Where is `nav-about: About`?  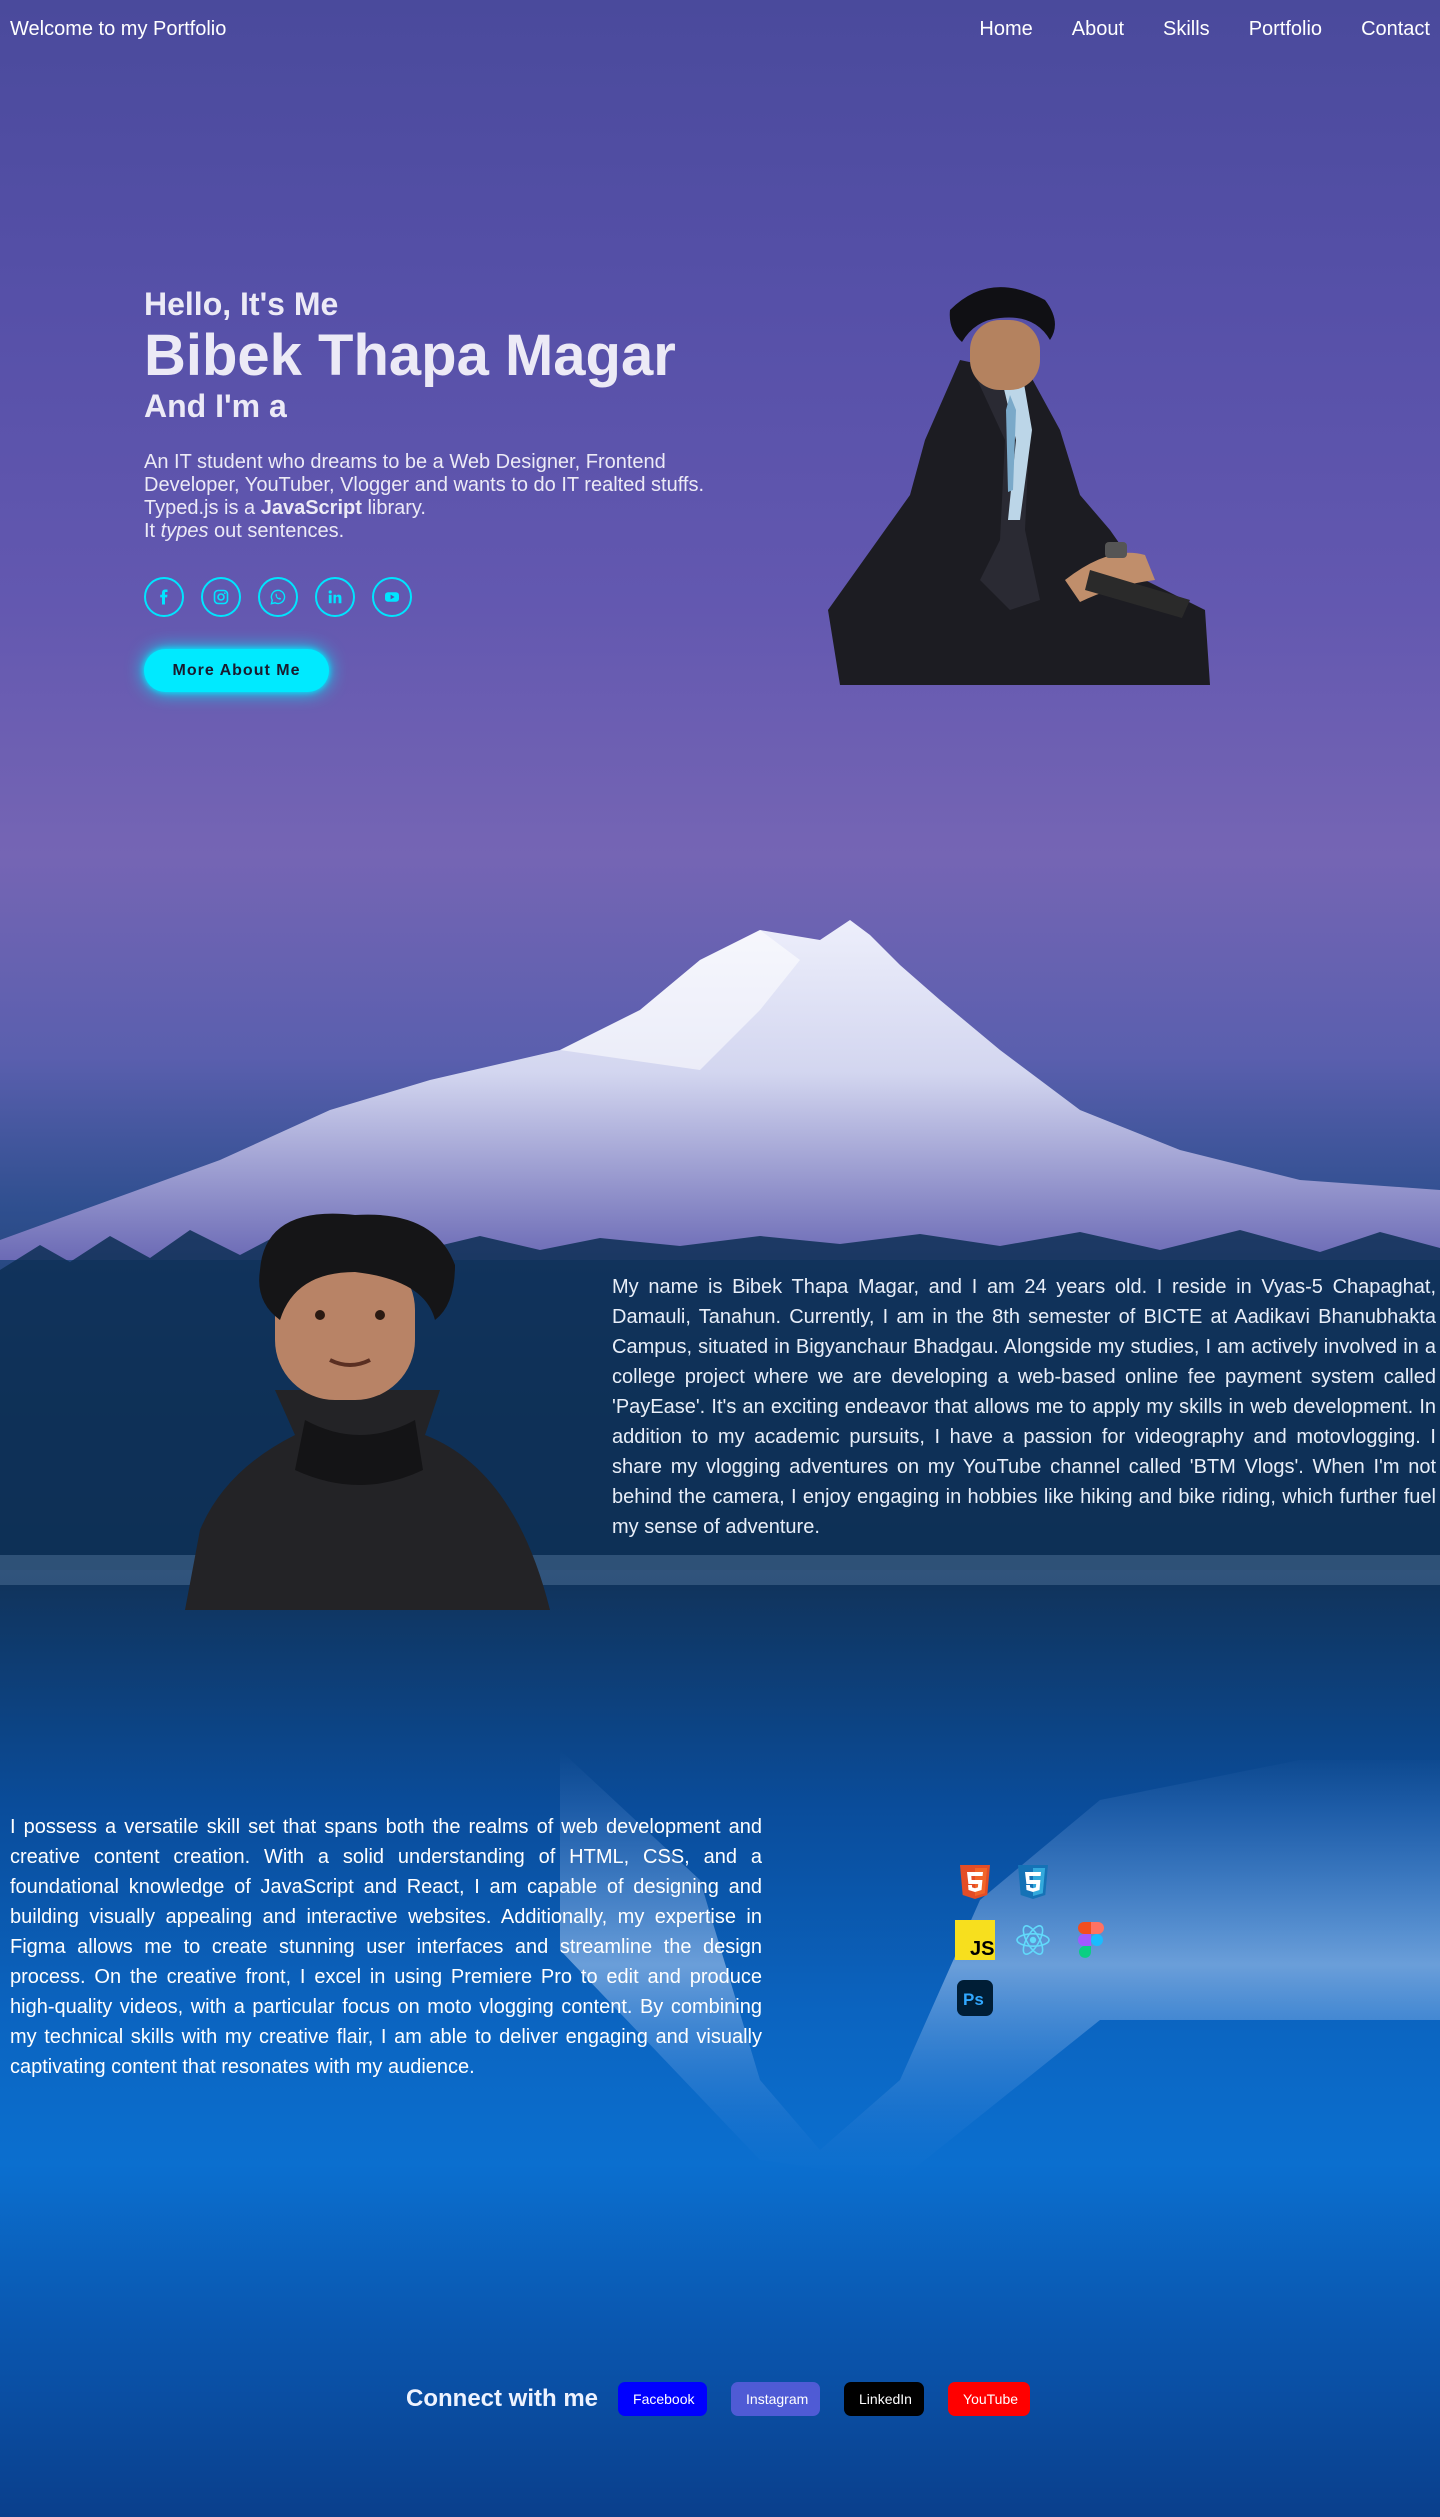
nav-about: About is located at coordinates (1098, 29).